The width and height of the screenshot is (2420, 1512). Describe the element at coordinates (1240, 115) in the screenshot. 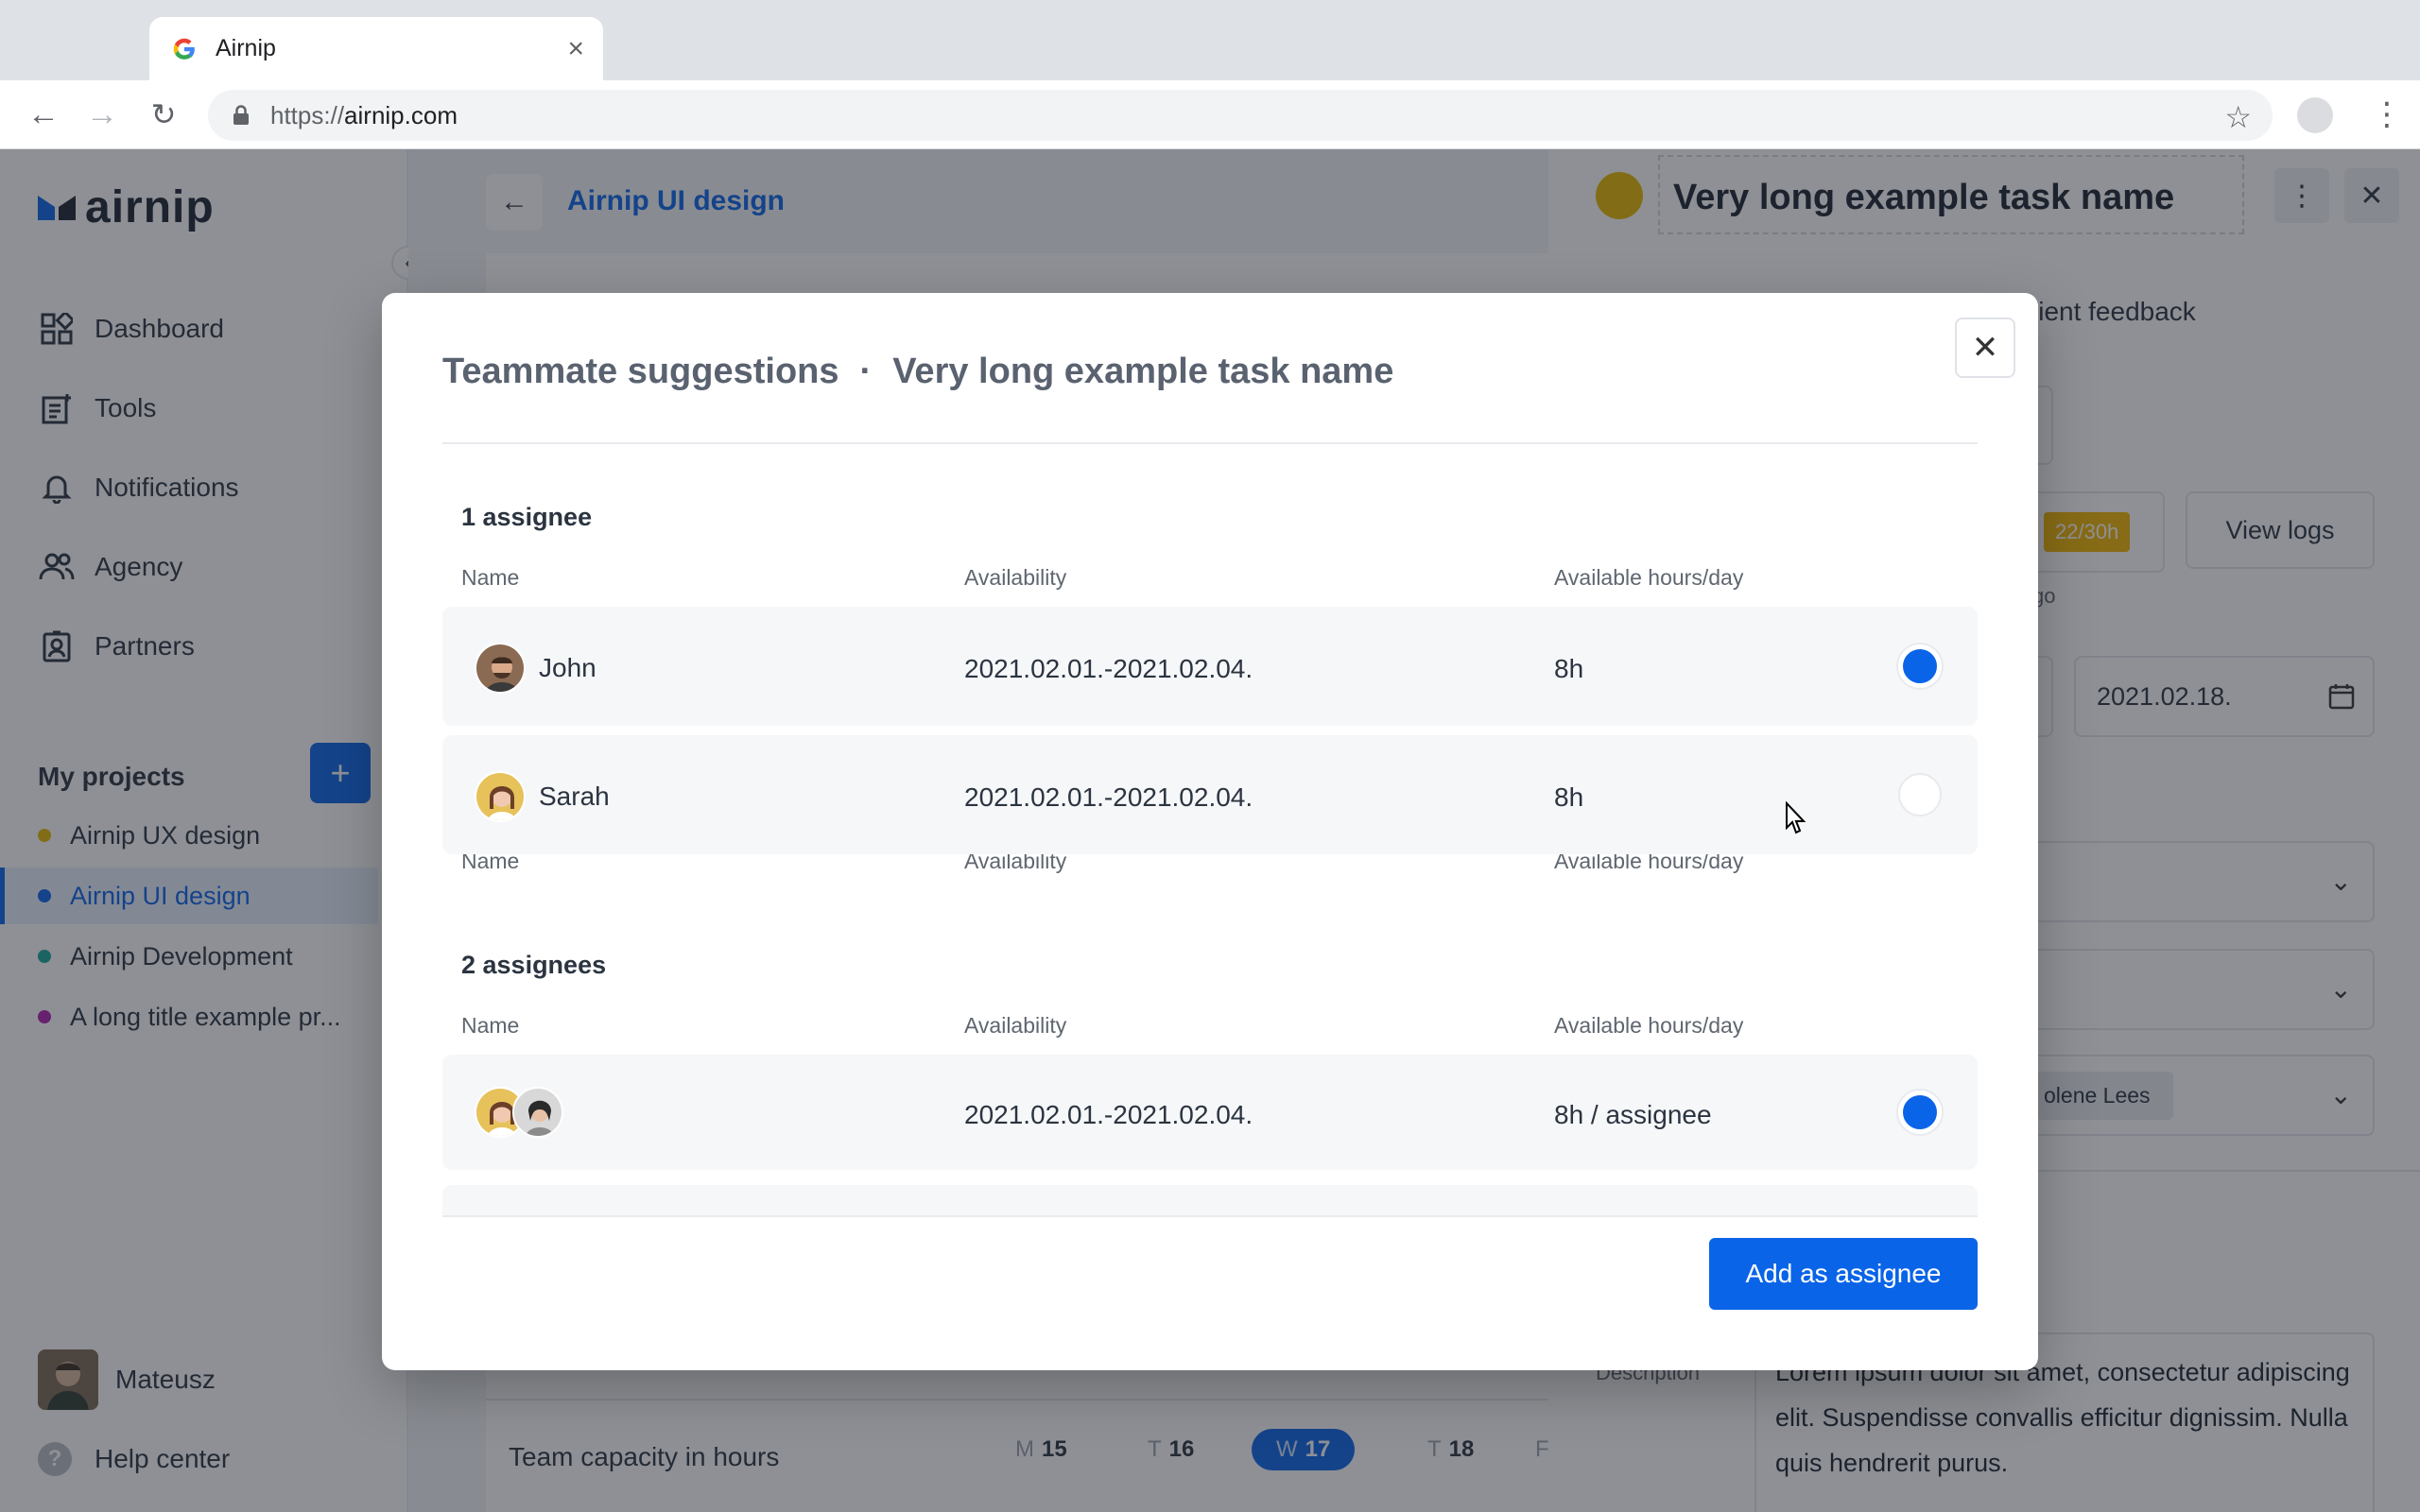

I see `address-bar: https://airnip.com ☆` at that location.